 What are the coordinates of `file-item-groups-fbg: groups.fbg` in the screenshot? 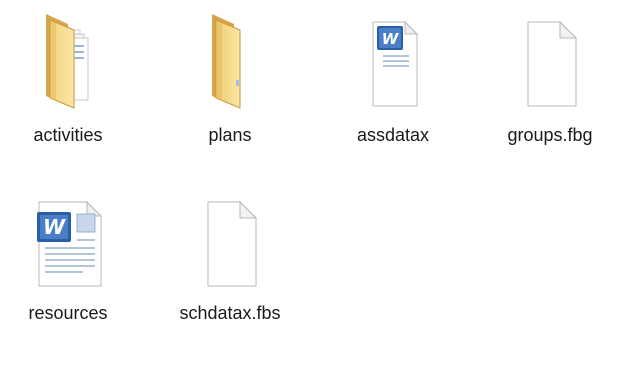 It's located at (550, 85).